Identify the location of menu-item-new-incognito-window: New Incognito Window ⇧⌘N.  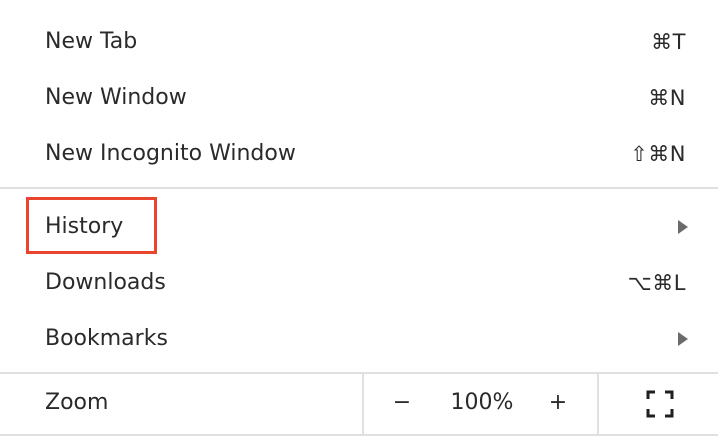
(359, 154).